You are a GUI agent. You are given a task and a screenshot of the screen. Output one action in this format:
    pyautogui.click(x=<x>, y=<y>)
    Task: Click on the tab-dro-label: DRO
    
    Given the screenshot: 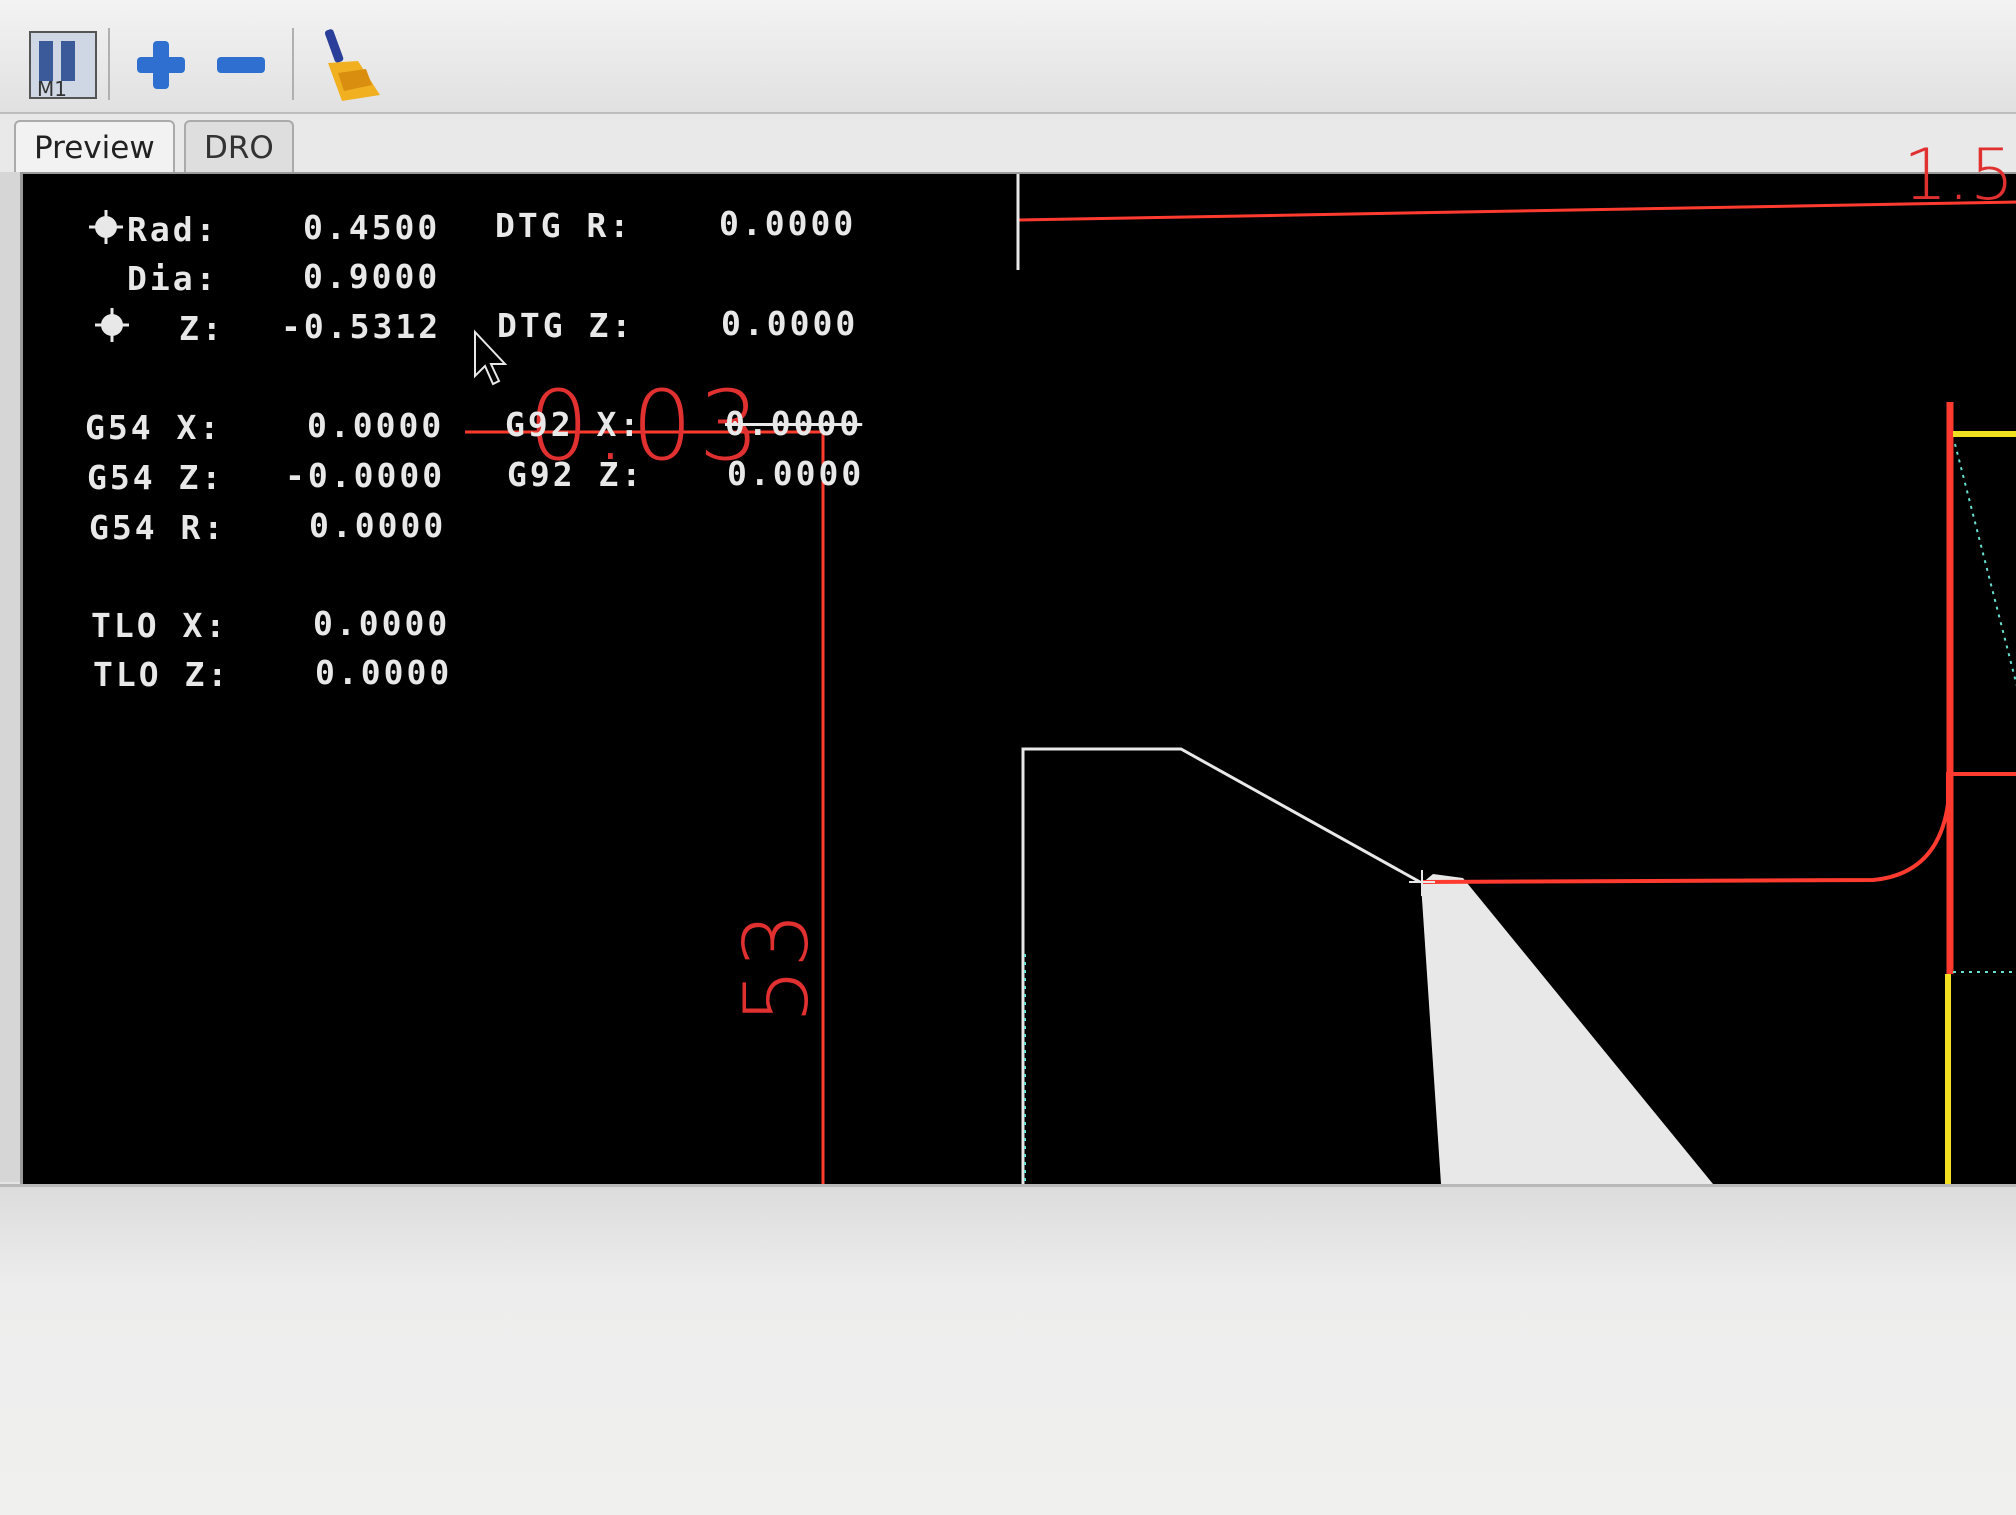 What is the action you would take?
    pyautogui.click(x=239, y=148)
    